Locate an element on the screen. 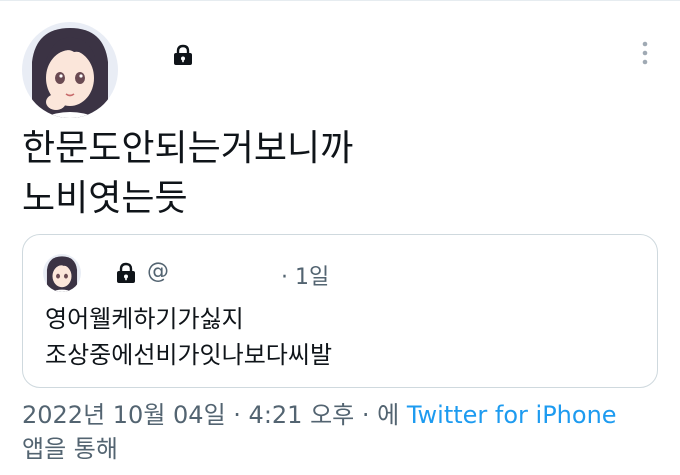  quoted-author-avatar is located at coordinates (62, 273).